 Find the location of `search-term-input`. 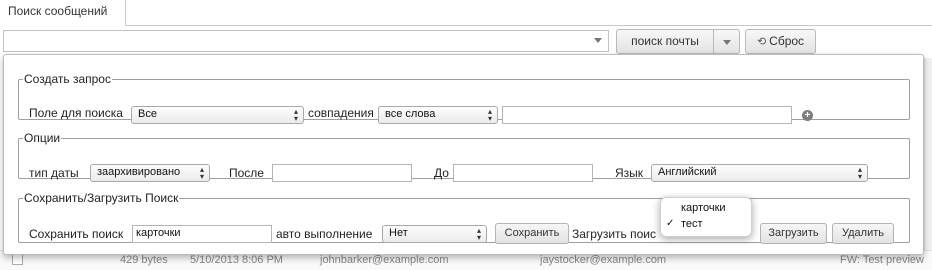

search-term-input is located at coordinates (647, 115).